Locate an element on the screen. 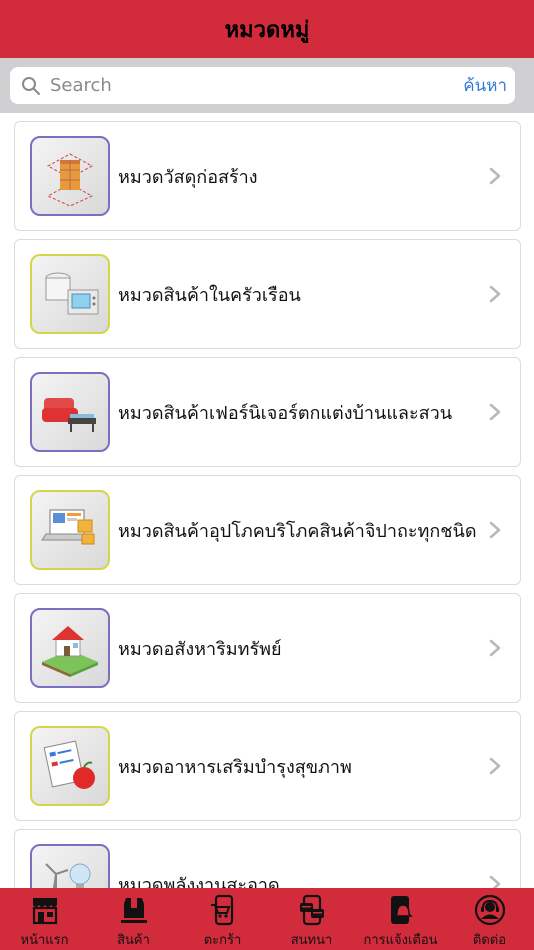 The height and width of the screenshot is (950, 534). tab-cart: ตะกร้า is located at coordinates (223, 922).